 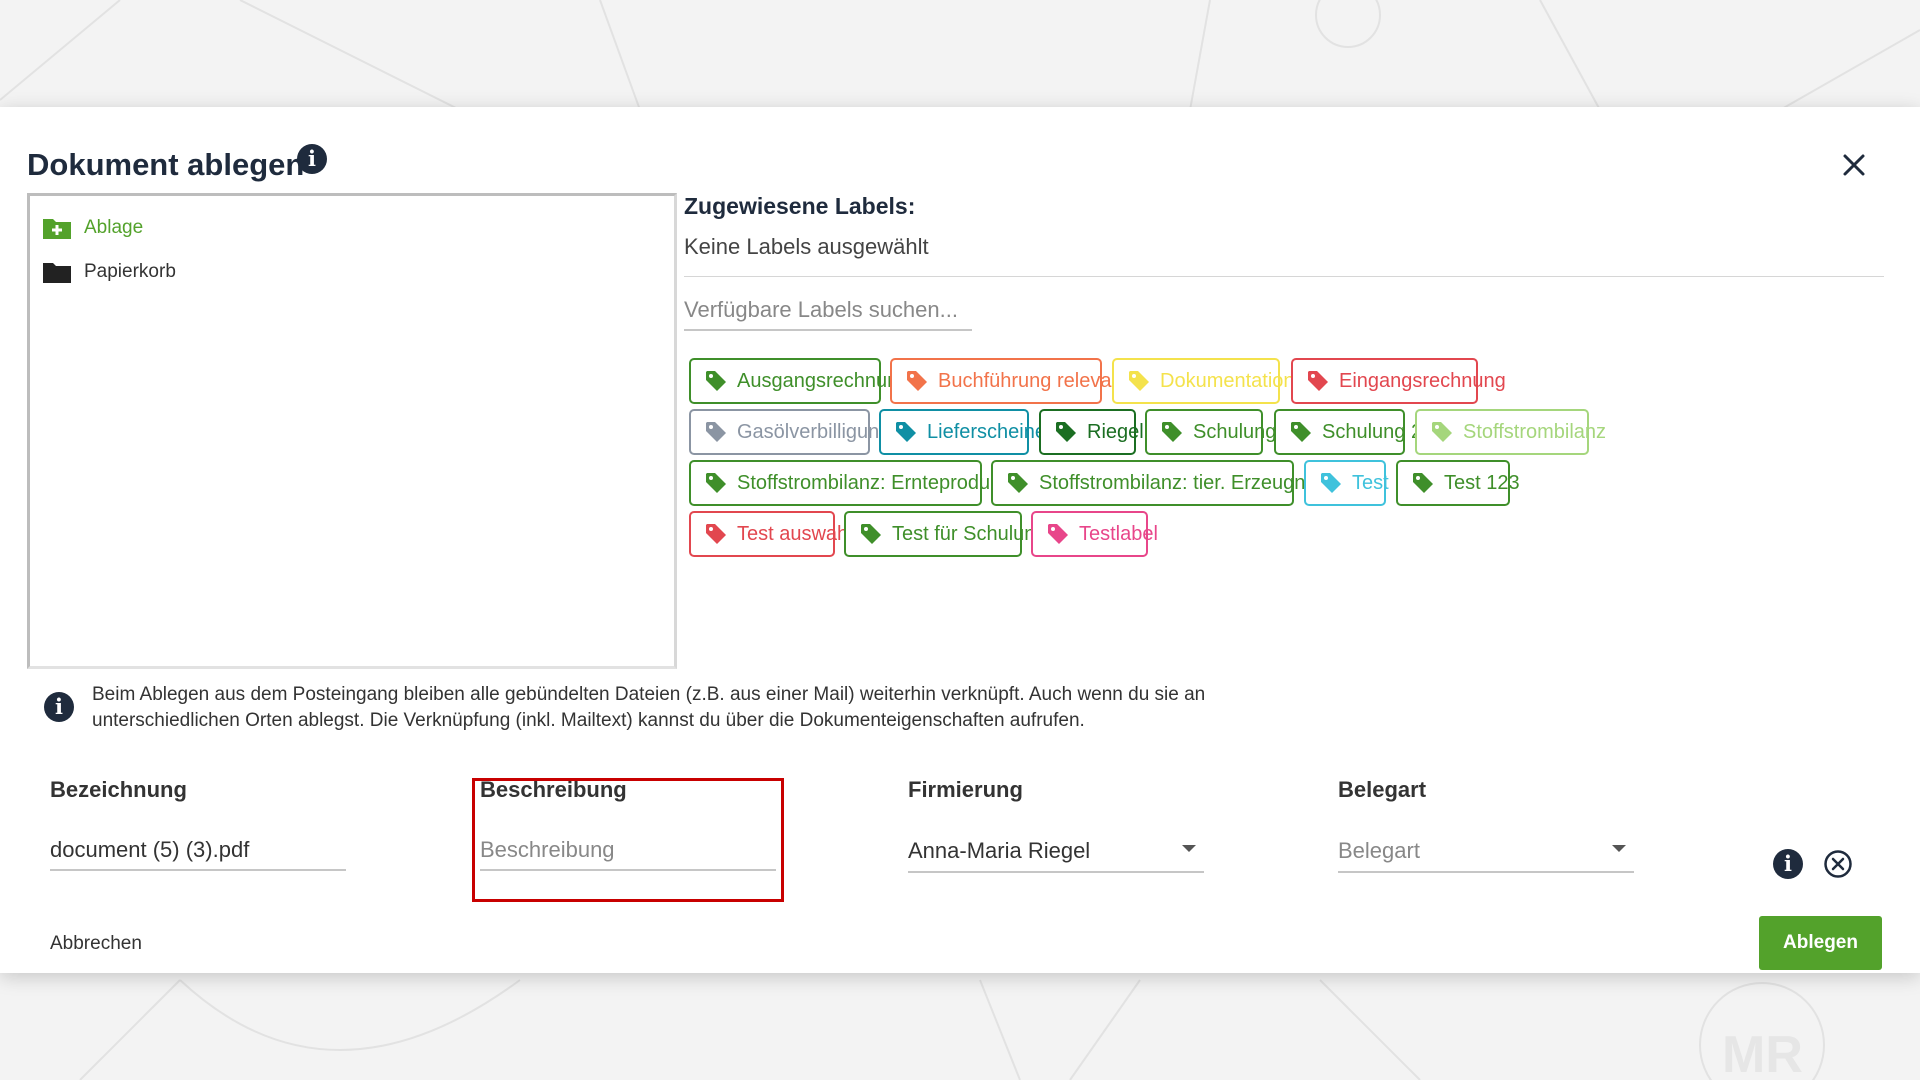 What do you see at coordinates (1033, 380) in the screenshot?
I see `label-chip-text: Buchführung relevant` at bounding box center [1033, 380].